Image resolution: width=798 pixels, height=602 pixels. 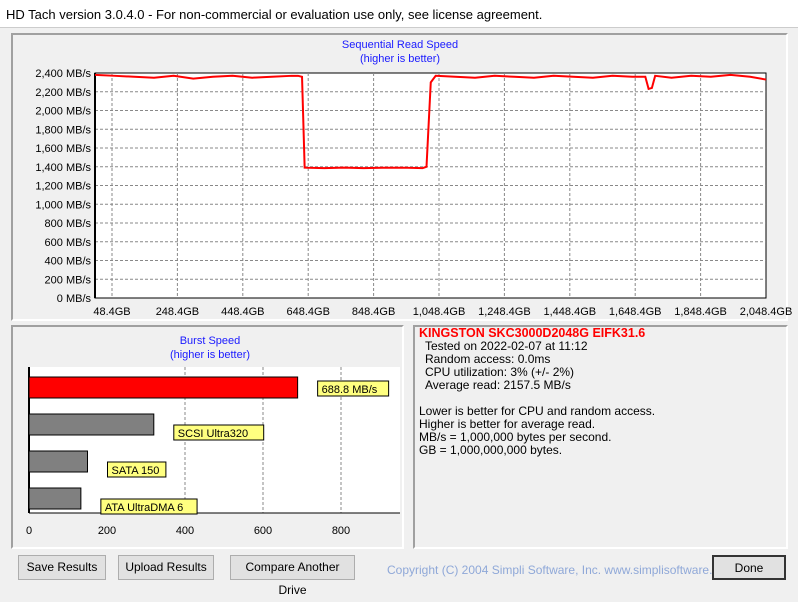 What do you see at coordinates (570, 312) in the screenshot?
I see `x-tick-label: 1,448.4GB` at bounding box center [570, 312].